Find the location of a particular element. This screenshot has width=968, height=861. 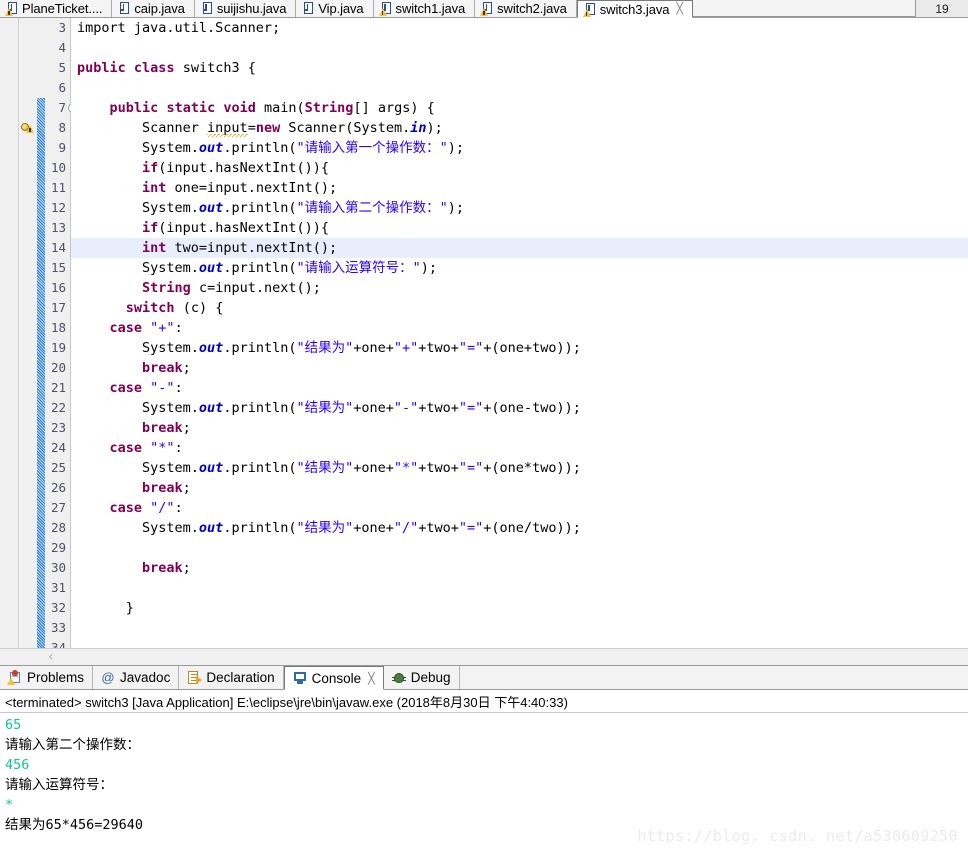

view-tab-problems: Problems is located at coordinates (47, 677).